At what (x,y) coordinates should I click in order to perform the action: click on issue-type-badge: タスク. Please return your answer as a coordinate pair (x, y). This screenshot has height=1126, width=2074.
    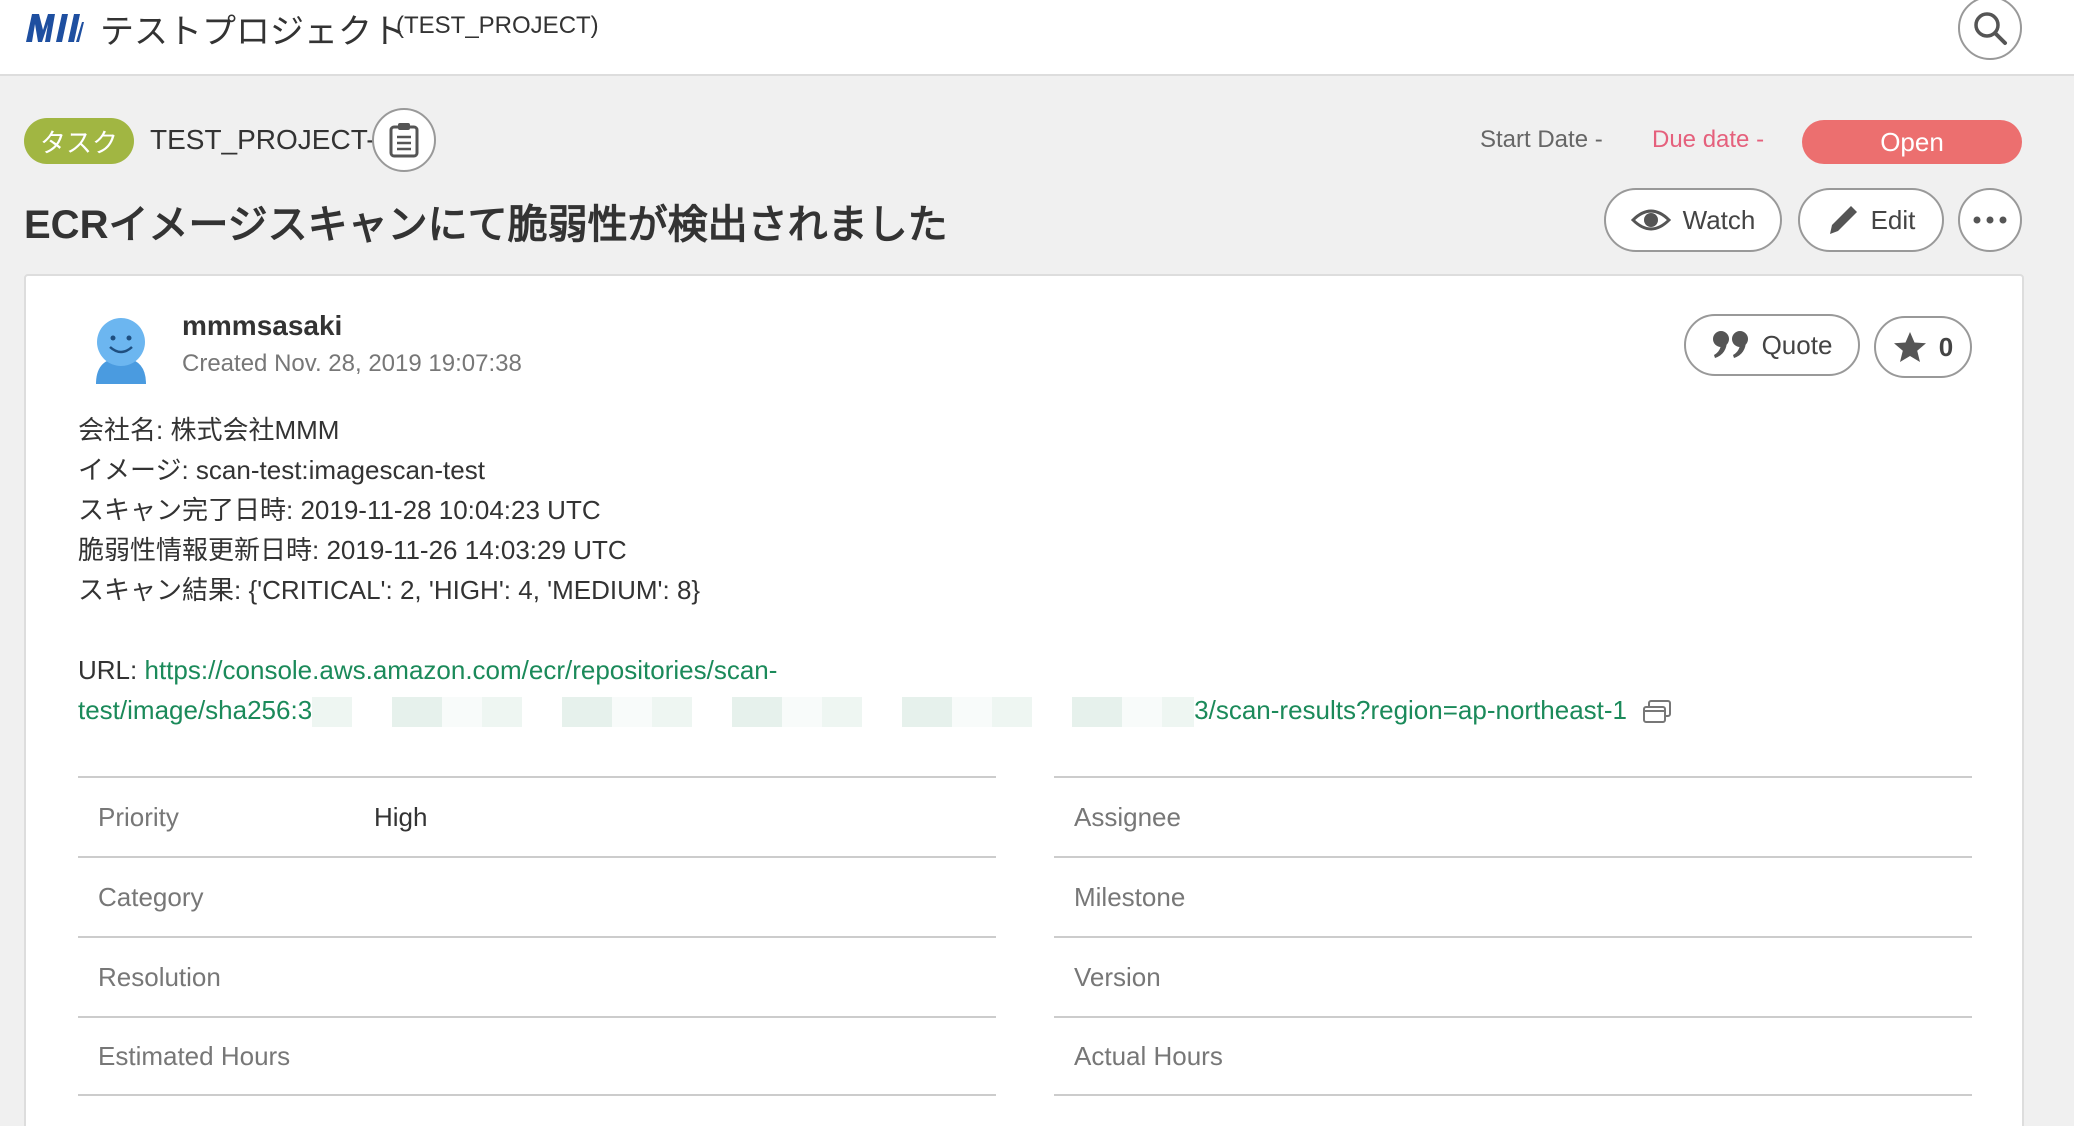
    Looking at the image, I should click on (79, 141).